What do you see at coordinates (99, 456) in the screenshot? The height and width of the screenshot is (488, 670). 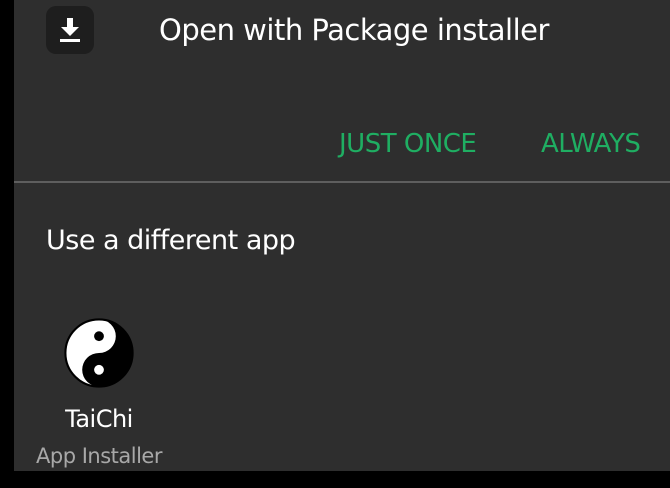 I see `app-subtitle: App Installer` at bounding box center [99, 456].